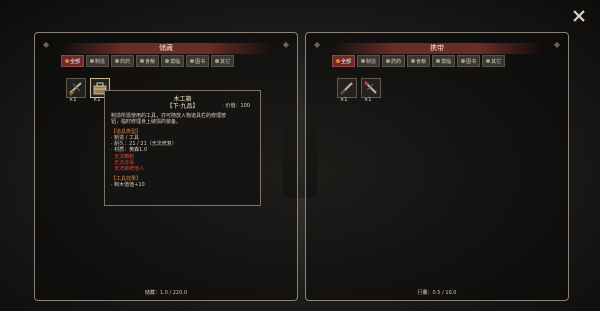 This screenshot has width=600, height=311. Describe the element at coordinates (469, 61) in the screenshot. I see `carry-tab-books: 图书` at that location.